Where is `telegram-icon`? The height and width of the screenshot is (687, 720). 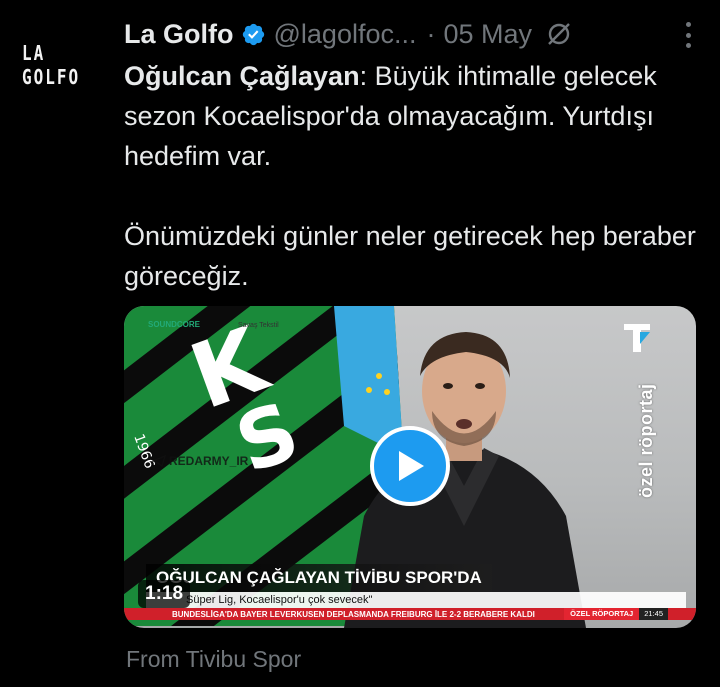 telegram-icon is located at coordinates (159, 461).